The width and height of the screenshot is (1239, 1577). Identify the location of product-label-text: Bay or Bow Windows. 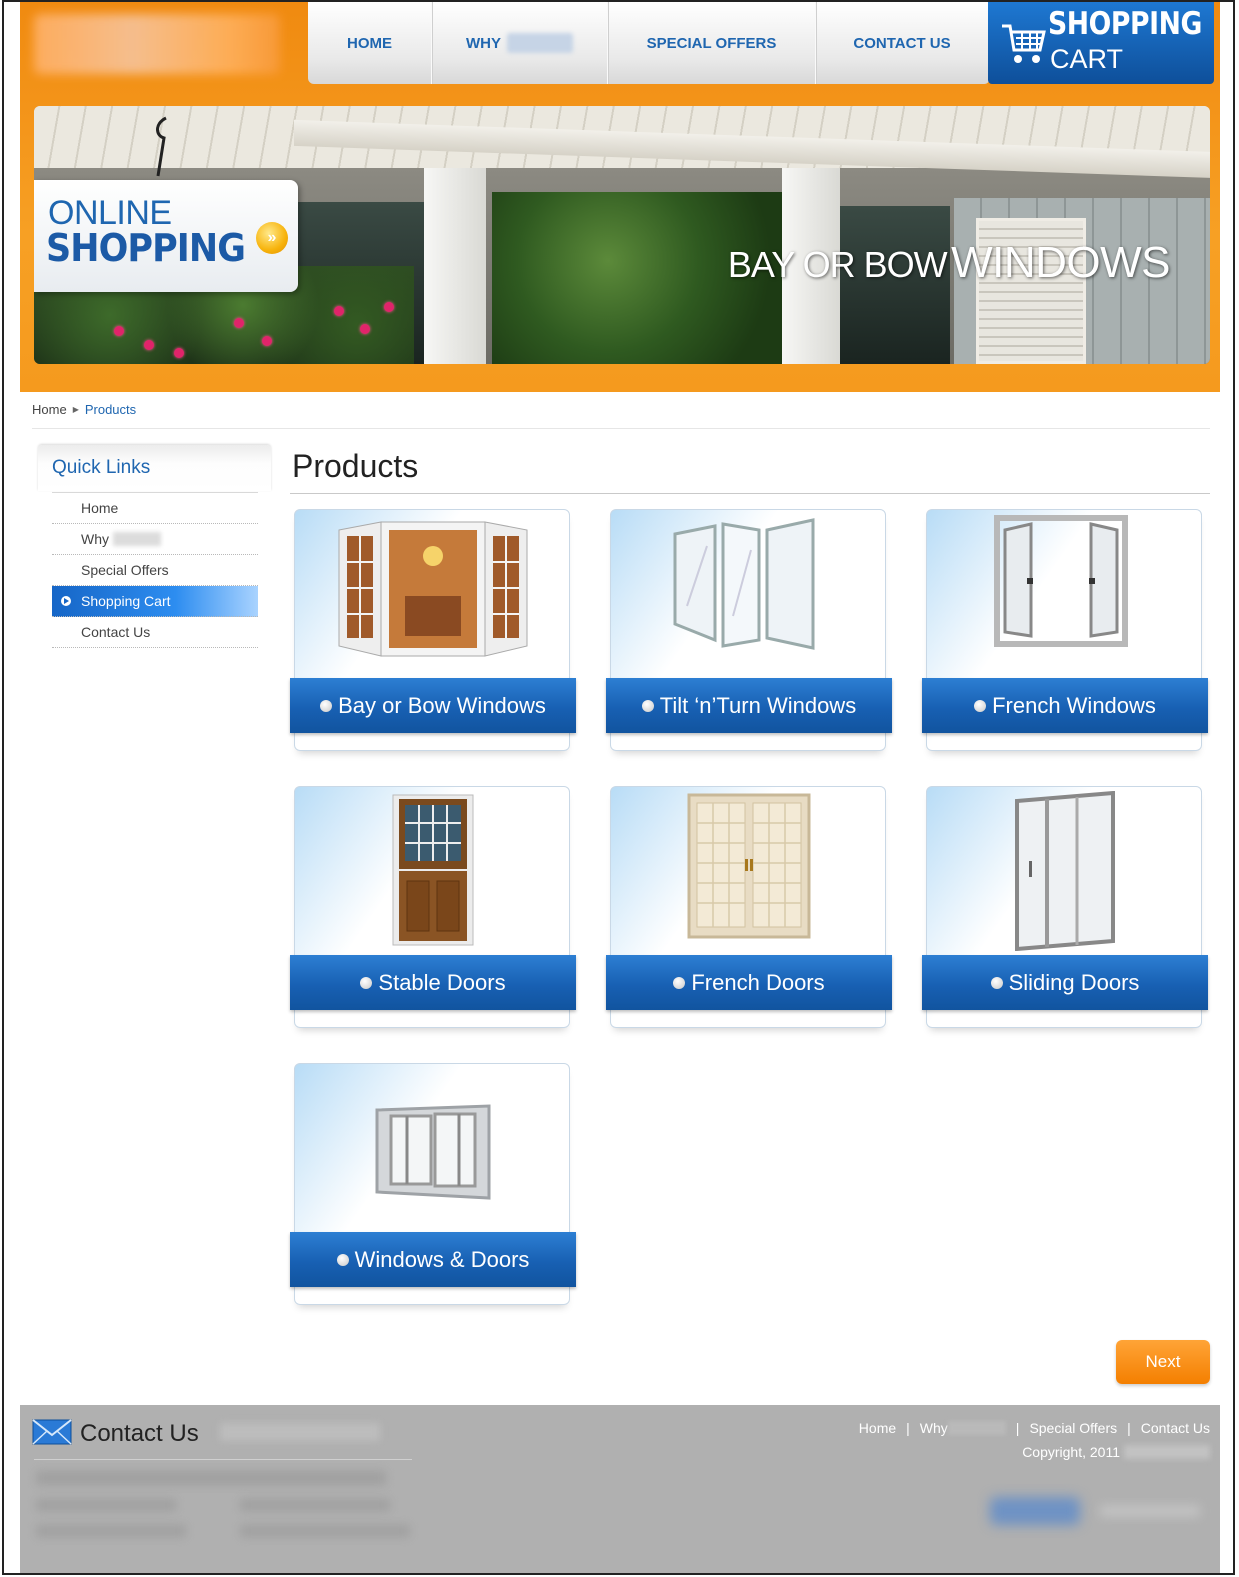
(442, 705).